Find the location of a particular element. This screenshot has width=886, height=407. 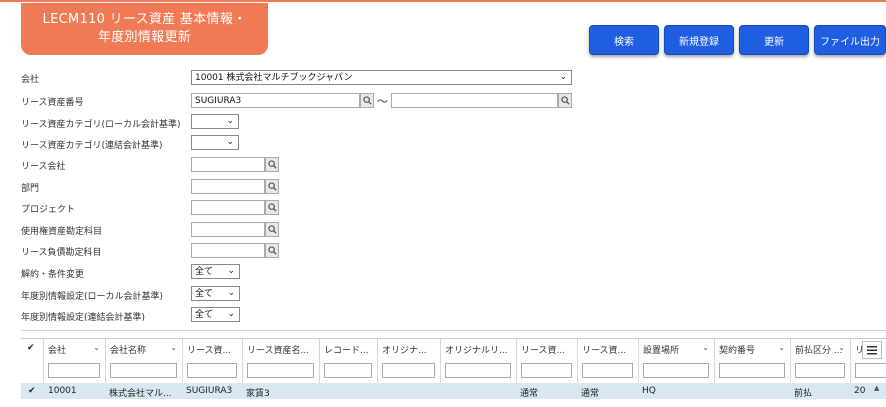

page-title-line1: LECM110 リース資産 基本情報・ is located at coordinates (144, 19).